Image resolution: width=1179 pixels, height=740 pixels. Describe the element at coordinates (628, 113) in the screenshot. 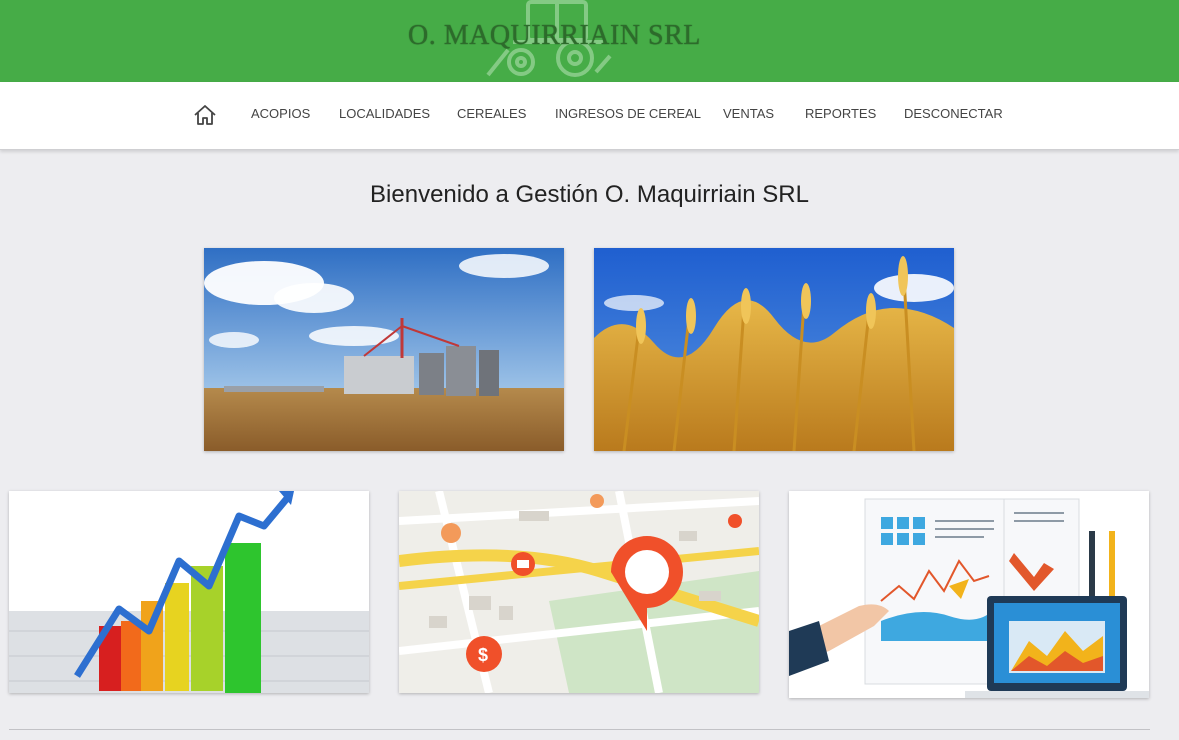

I see `nav-item-ingresos-de-cereal: INGRESOS DE CEREAL` at that location.